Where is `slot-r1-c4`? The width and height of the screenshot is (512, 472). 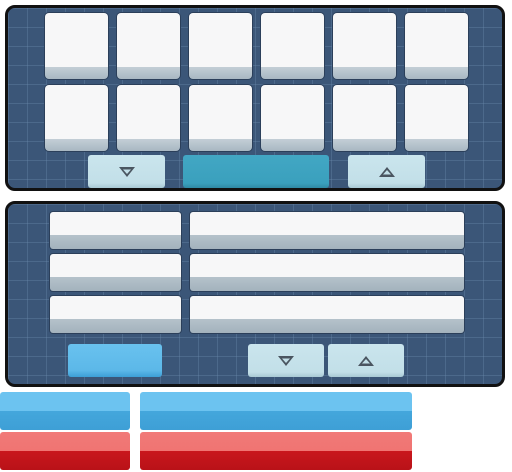
slot-r1-c4 is located at coordinates (292, 46).